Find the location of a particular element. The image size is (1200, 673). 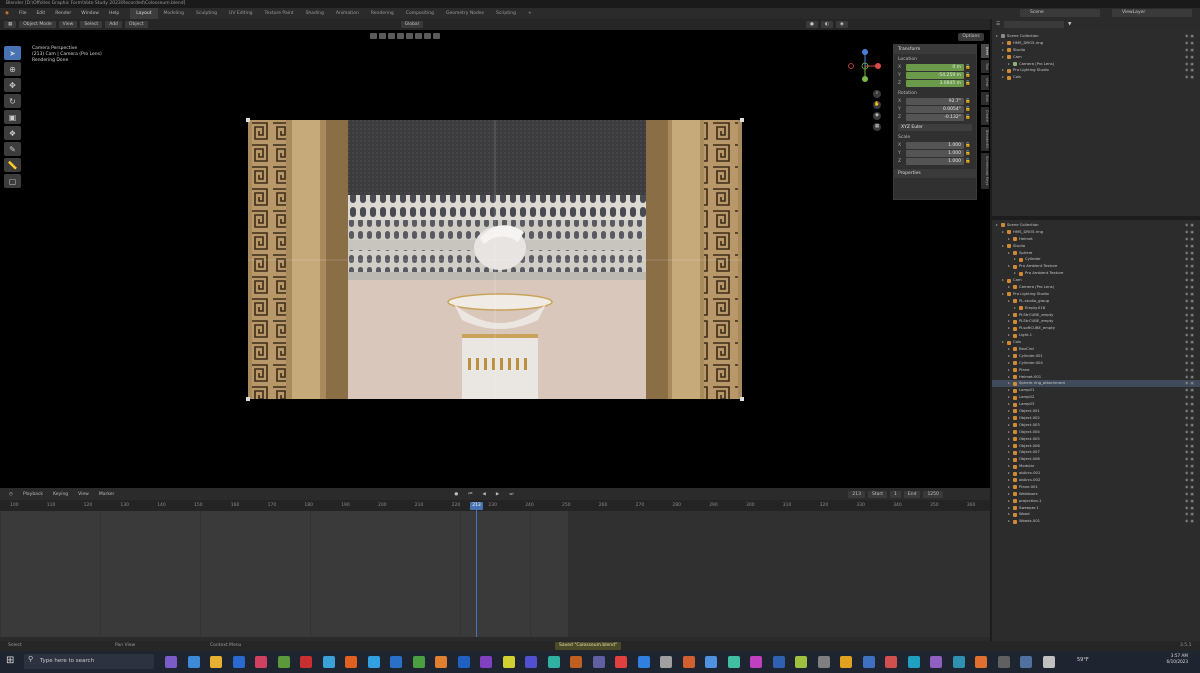

record-icon: ● is located at coordinates (456, 494).